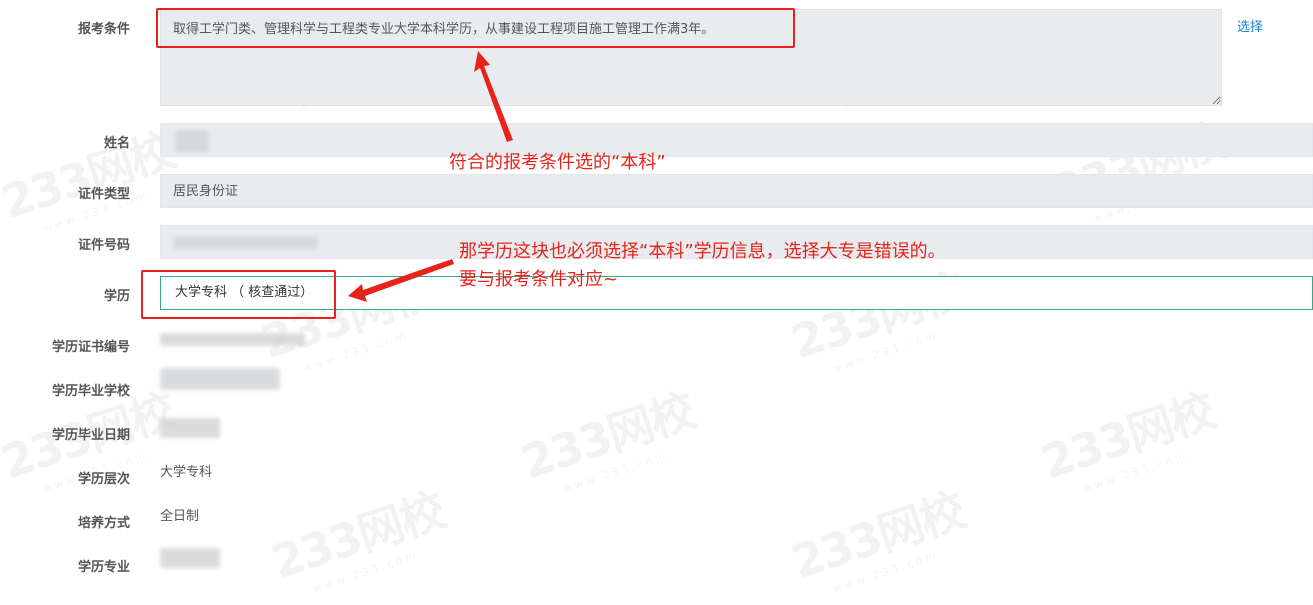 The image size is (1313, 605). What do you see at coordinates (103, 29) in the screenshot?
I see `condition-label: 报考条件` at bounding box center [103, 29].